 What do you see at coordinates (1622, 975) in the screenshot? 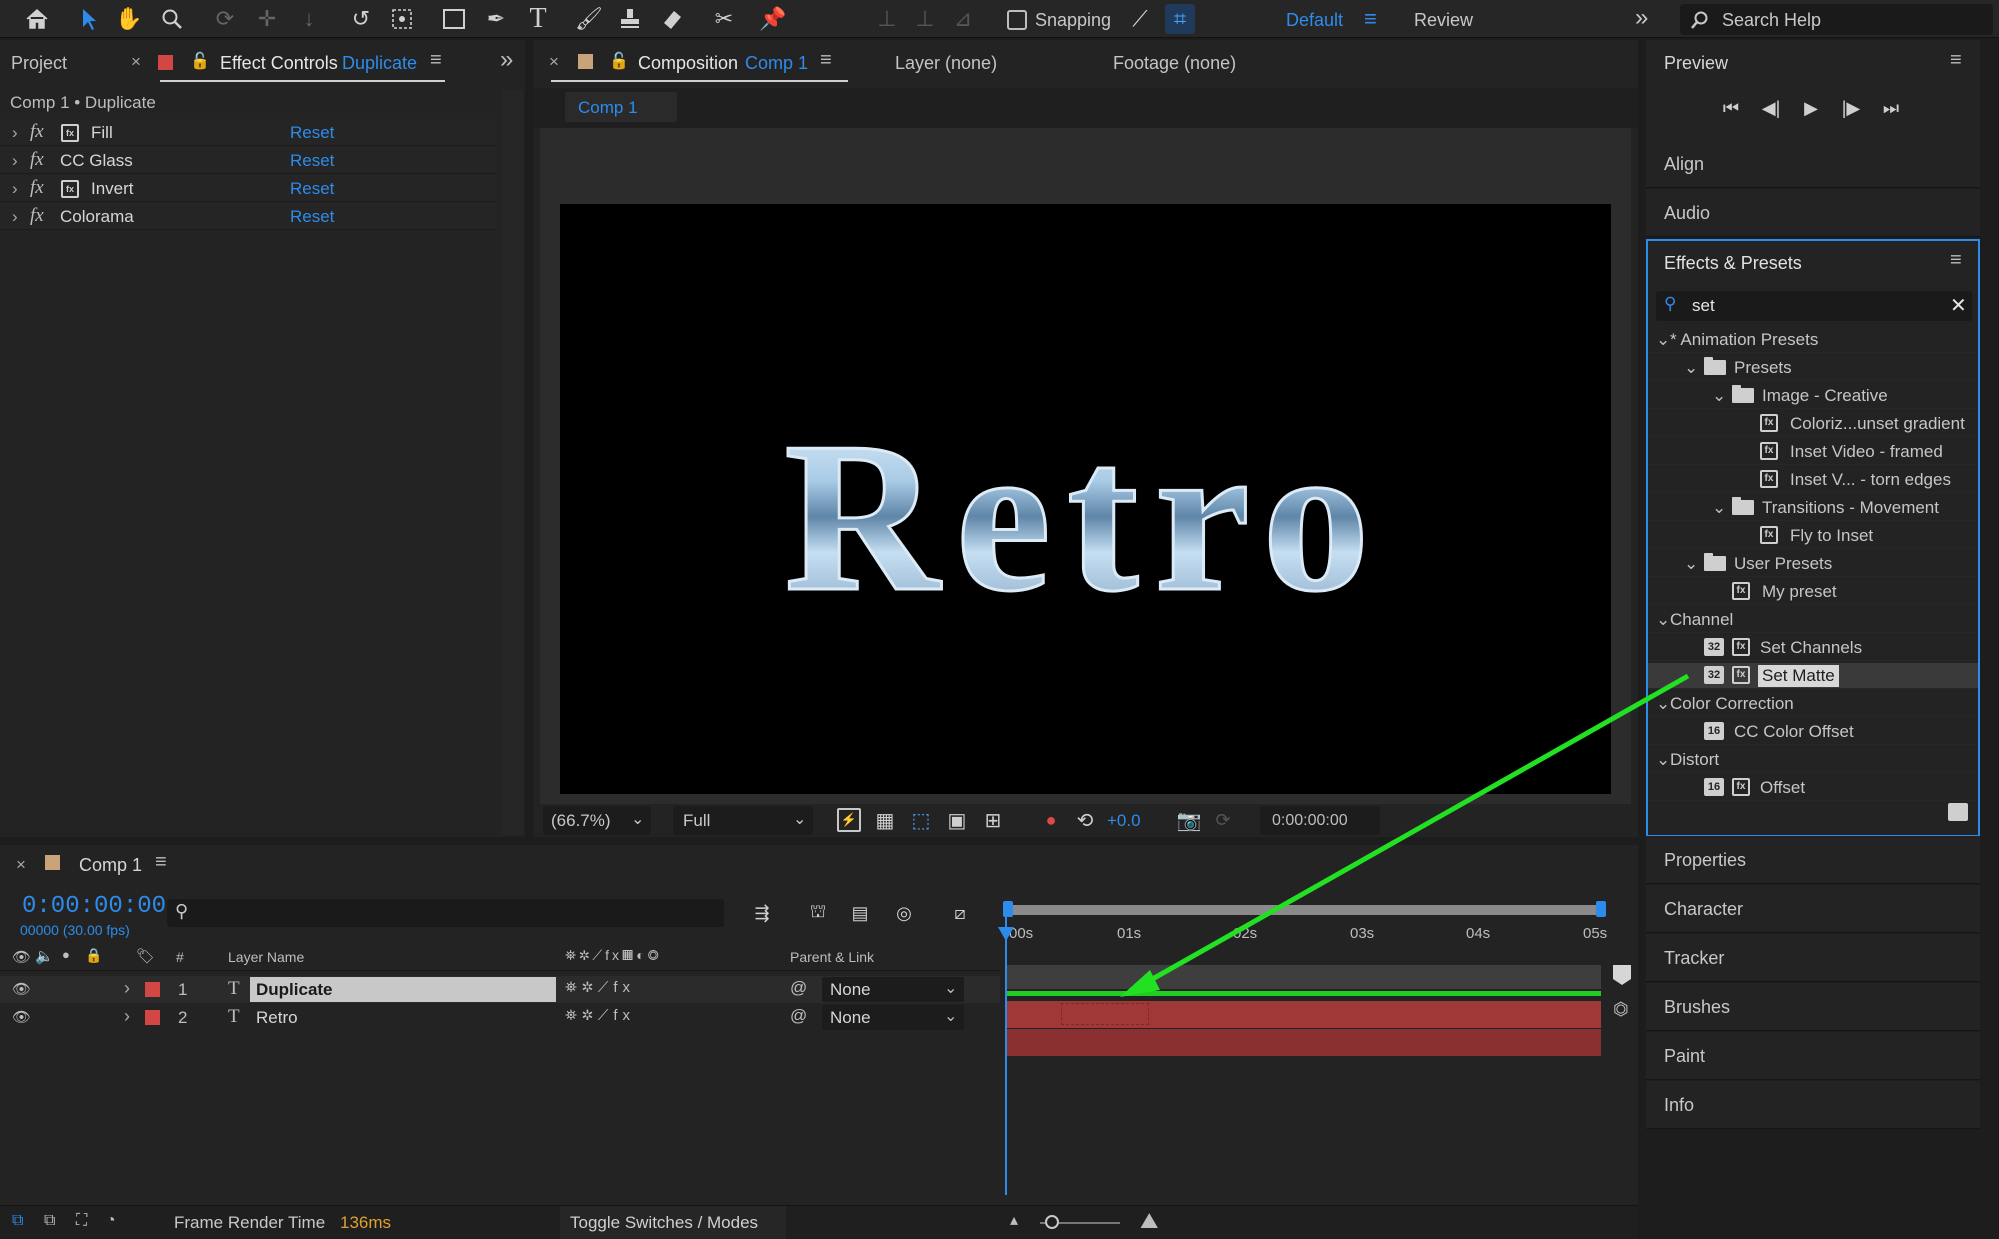
I see `comp-marker-icon` at bounding box center [1622, 975].